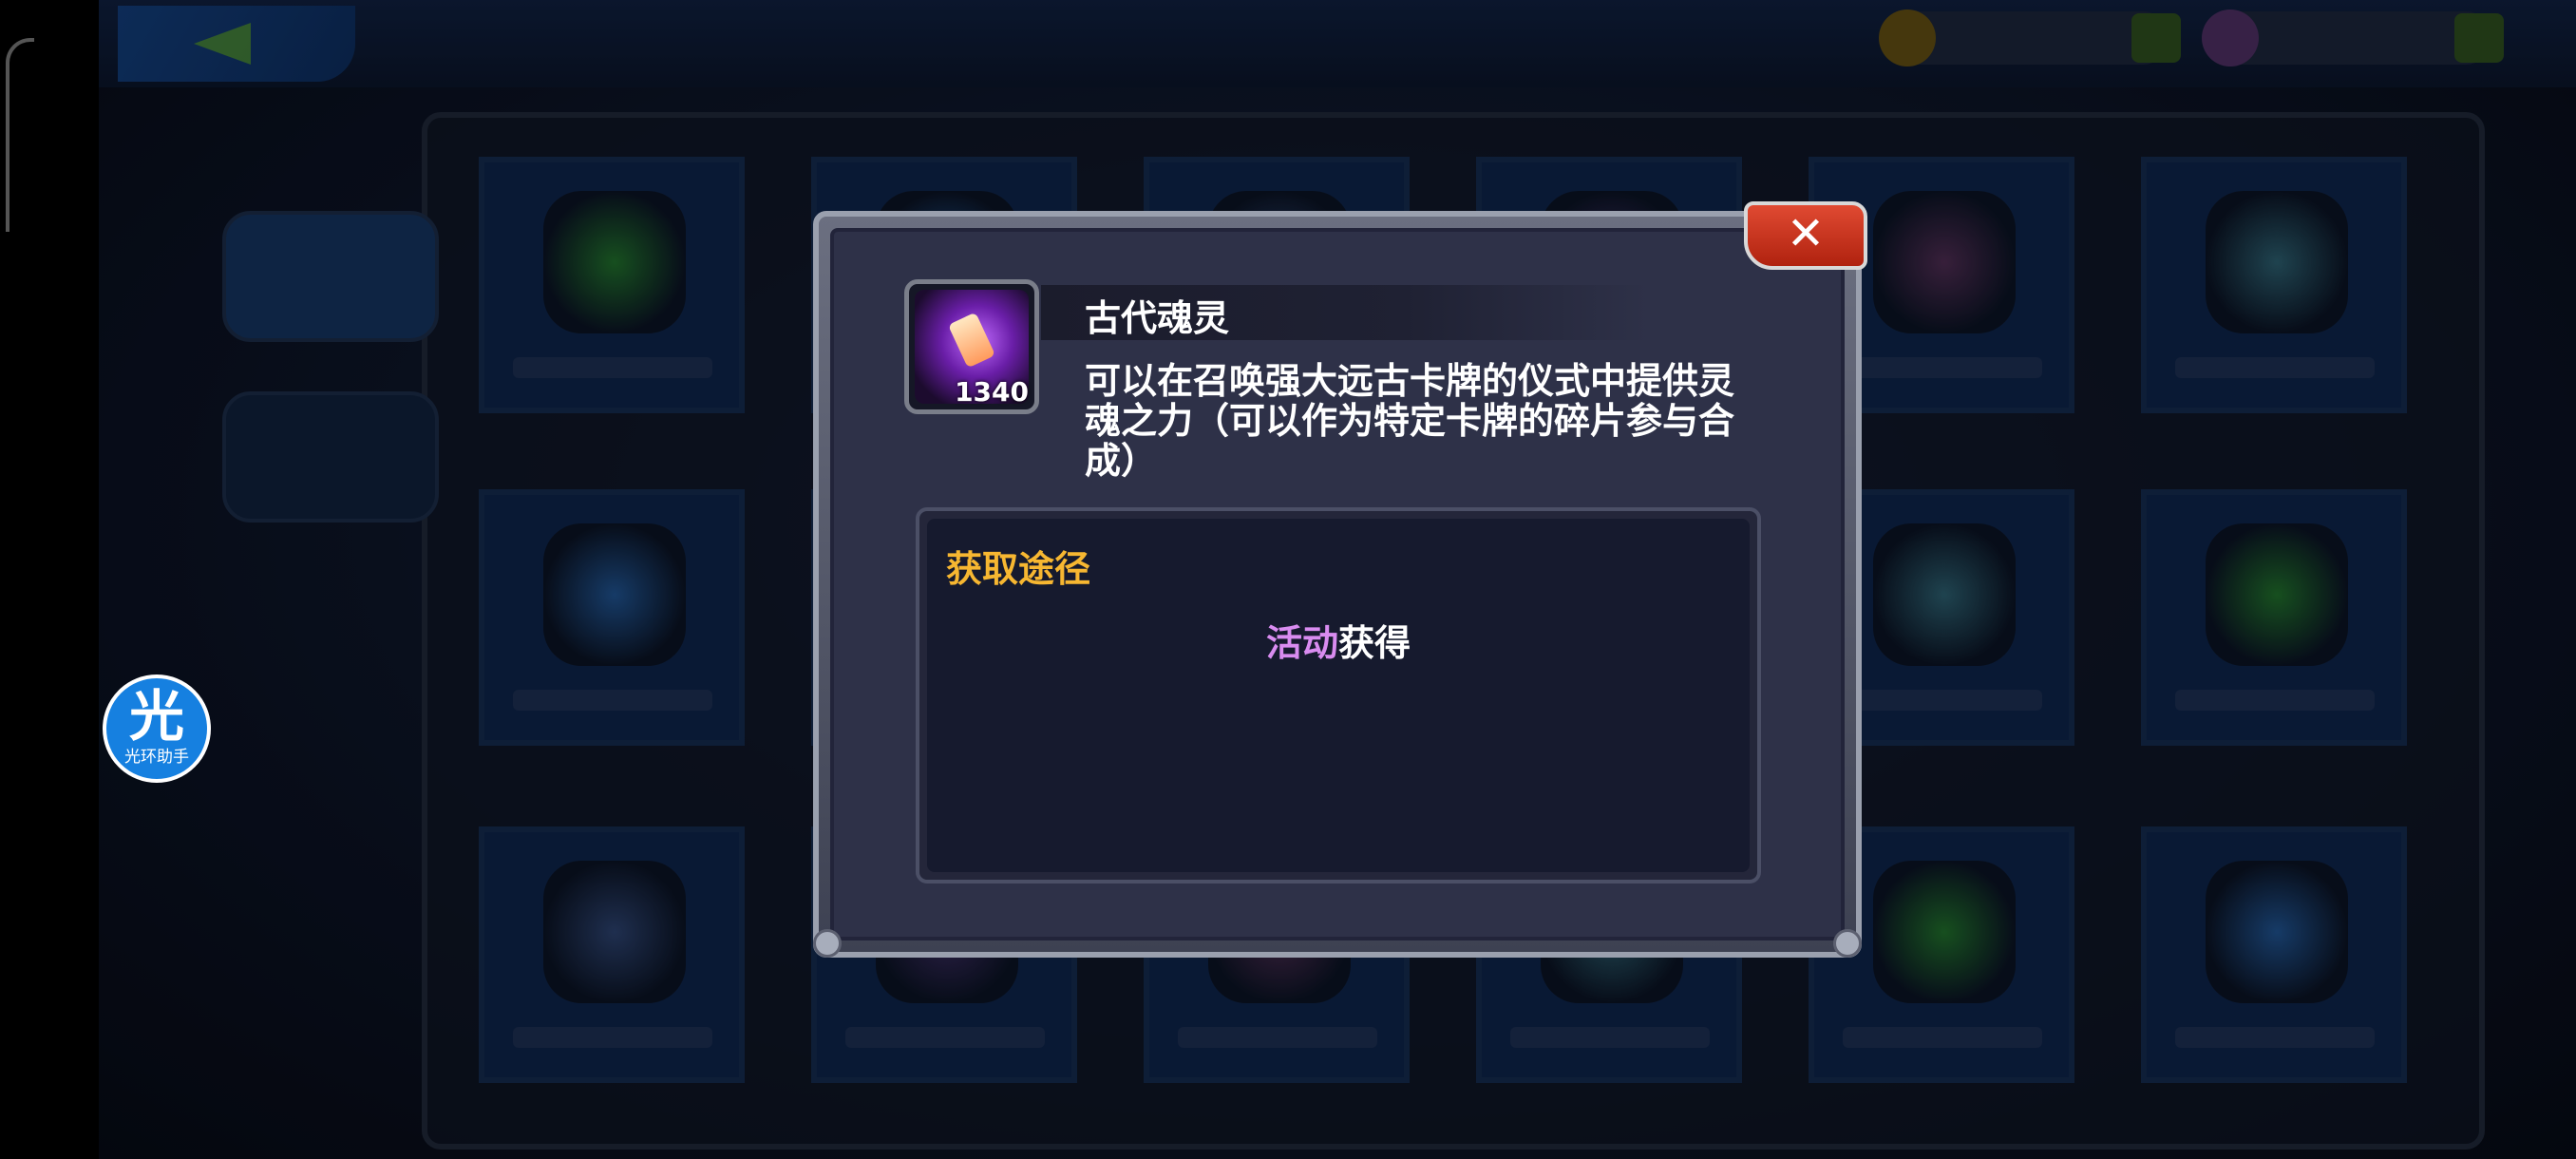 Image resolution: width=2576 pixels, height=1159 pixels. I want to click on helper-floating-button: 光 光环助手, so click(157, 728).